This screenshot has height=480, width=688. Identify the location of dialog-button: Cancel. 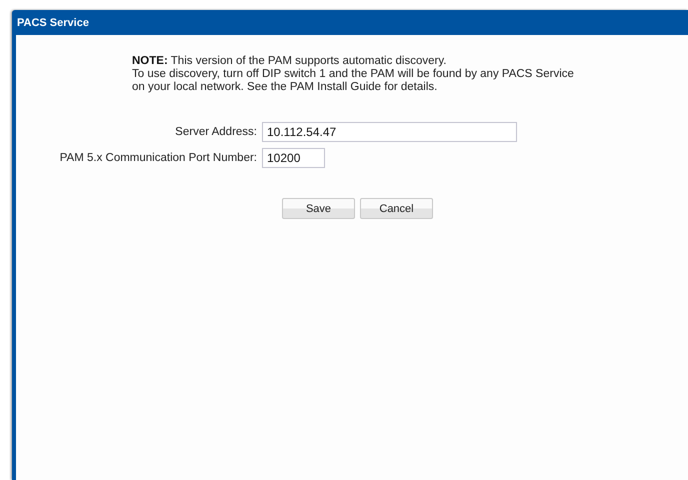
(396, 208).